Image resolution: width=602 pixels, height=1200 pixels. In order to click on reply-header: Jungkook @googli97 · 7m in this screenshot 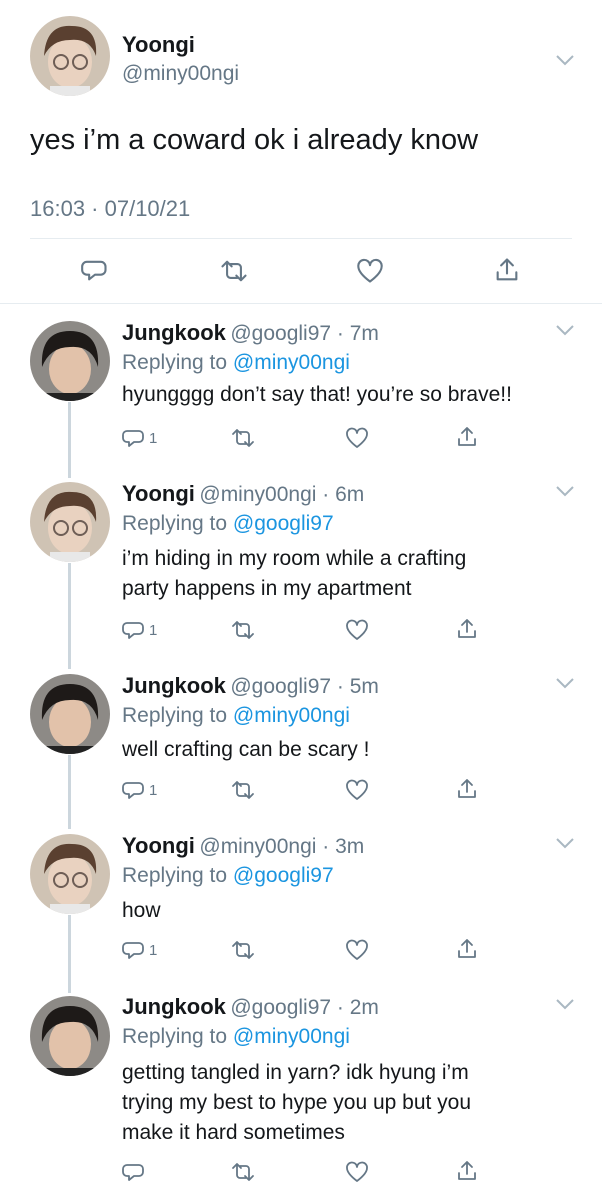, I will do `click(250, 333)`.